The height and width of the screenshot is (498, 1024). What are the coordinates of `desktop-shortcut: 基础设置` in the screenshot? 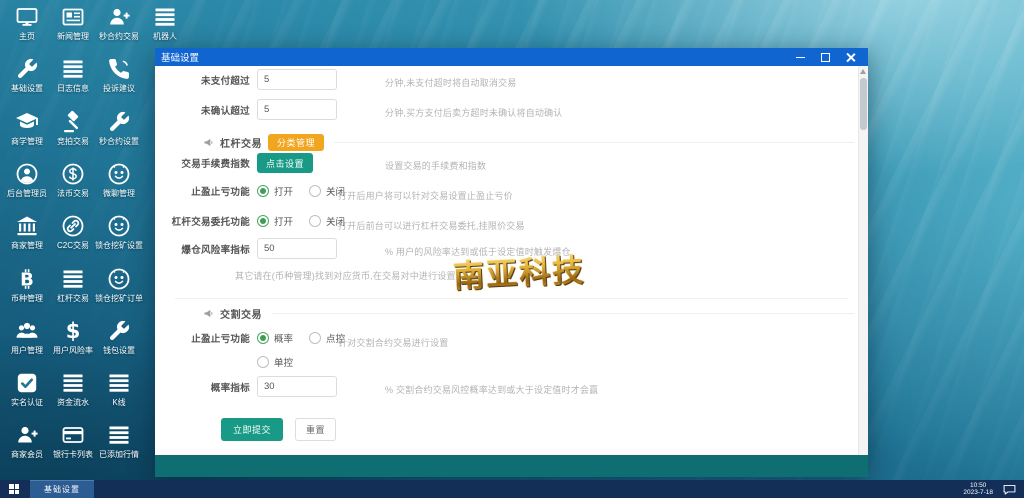 It's located at (27, 81).